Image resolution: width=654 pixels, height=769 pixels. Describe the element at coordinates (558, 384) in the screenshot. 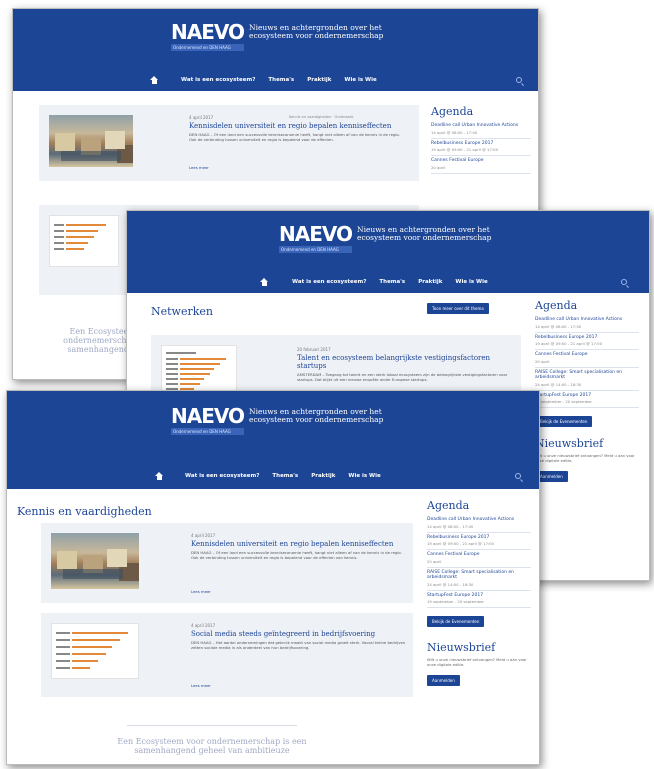

I see `agenda-item-date: 24 april @ 14:00 - 18:30` at that location.